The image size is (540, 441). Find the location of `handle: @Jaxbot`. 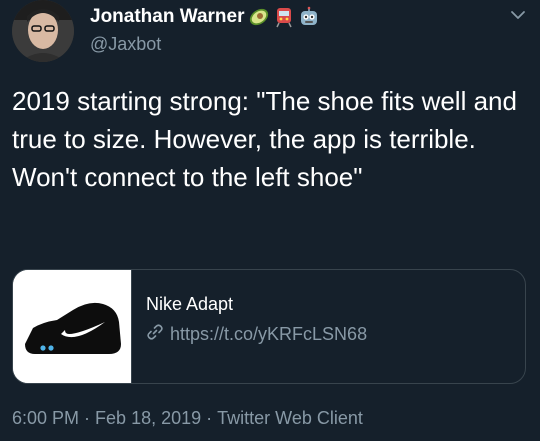

handle: @Jaxbot is located at coordinates (205, 44).